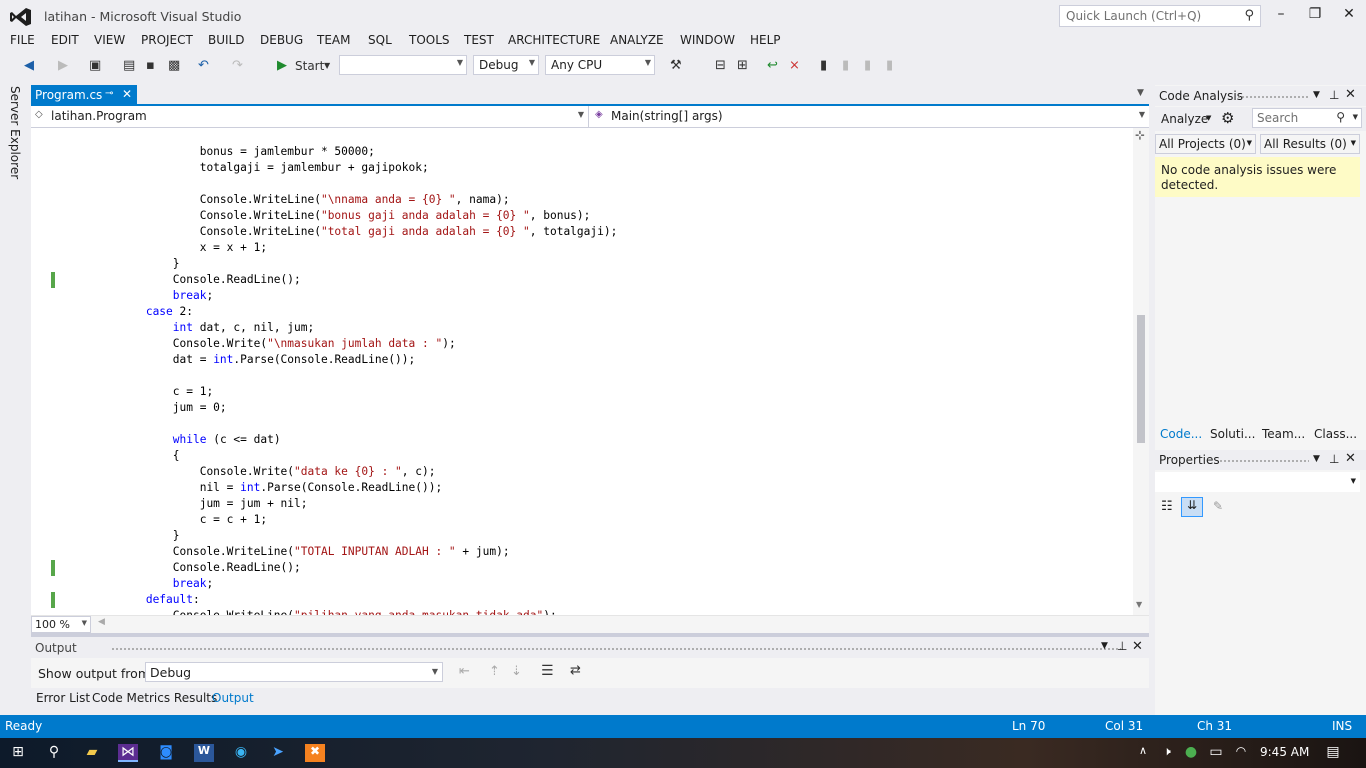 This screenshot has width=1366, height=768. Describe the element at coordinates (166, 753) in the screenshot. I see `zoom-app-icon: ◙` at that location.